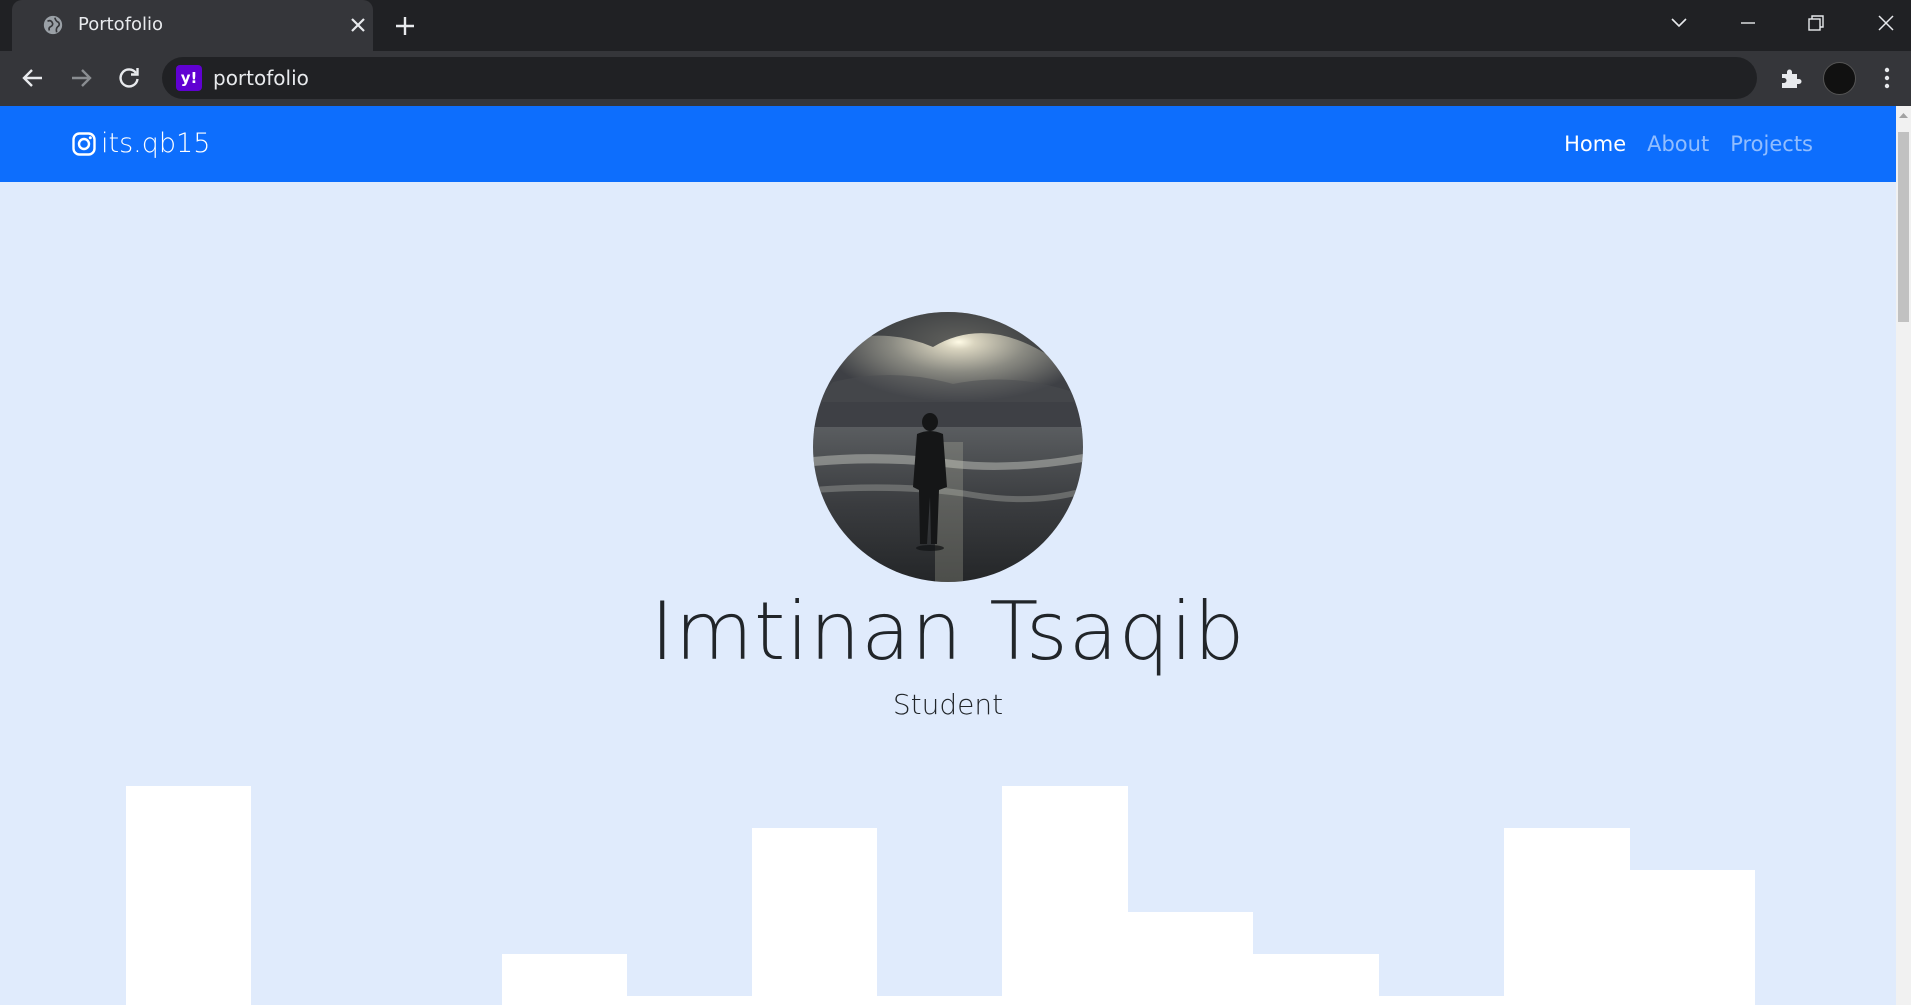  Describe the element at coordinates (1887, 78) in the screenshot. I see `kebab-menu-icon` at that location.